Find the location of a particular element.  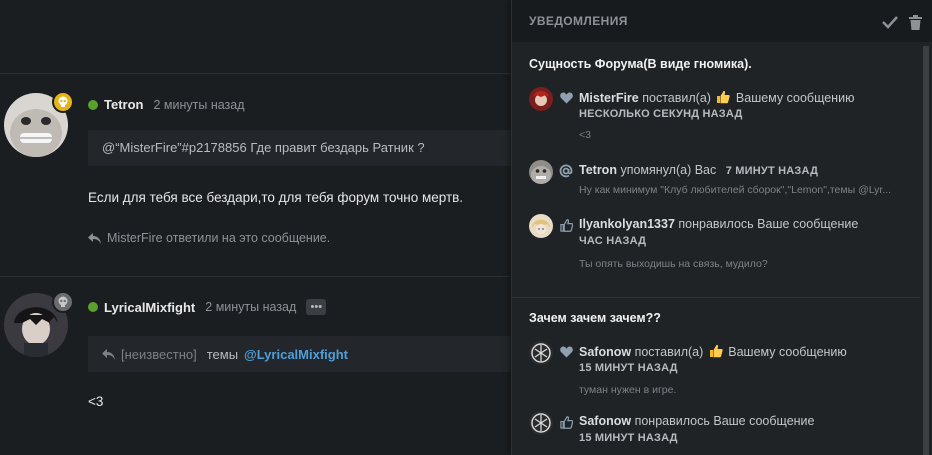

quote-text: темы is located at coordinates (222, 354).